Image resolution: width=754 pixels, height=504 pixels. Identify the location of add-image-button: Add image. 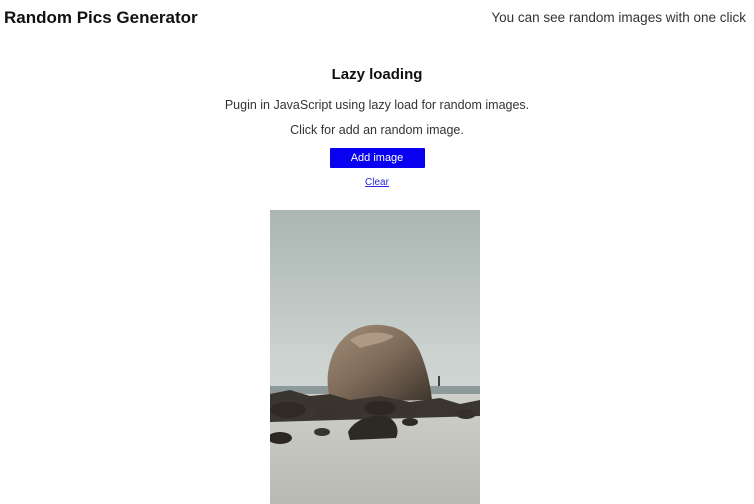
(377, 158).